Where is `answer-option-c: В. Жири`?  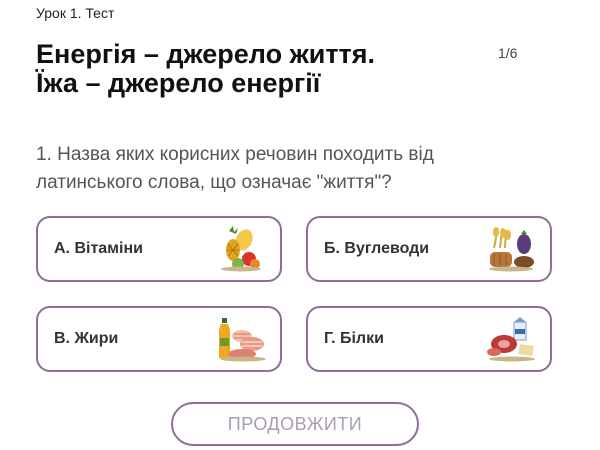 answer-option-c: В. Жири is located at coordinates (159, 339).